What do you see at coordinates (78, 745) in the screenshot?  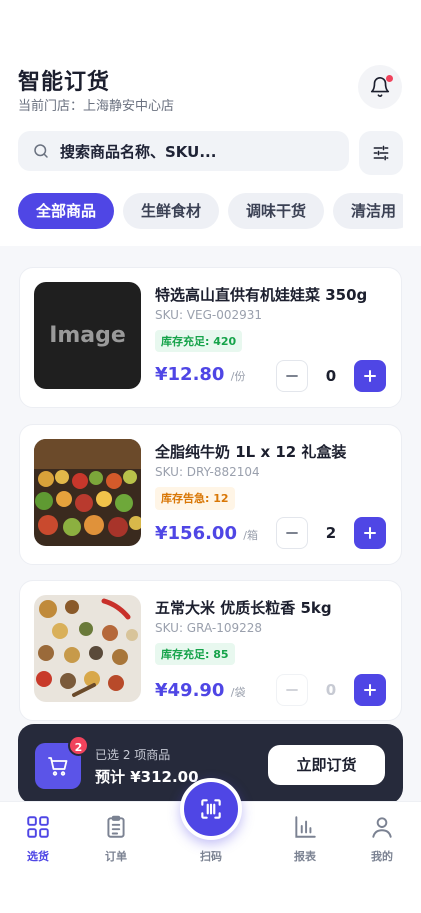 I see `cart-count-badge: 2` at bounding box center [78, 745].